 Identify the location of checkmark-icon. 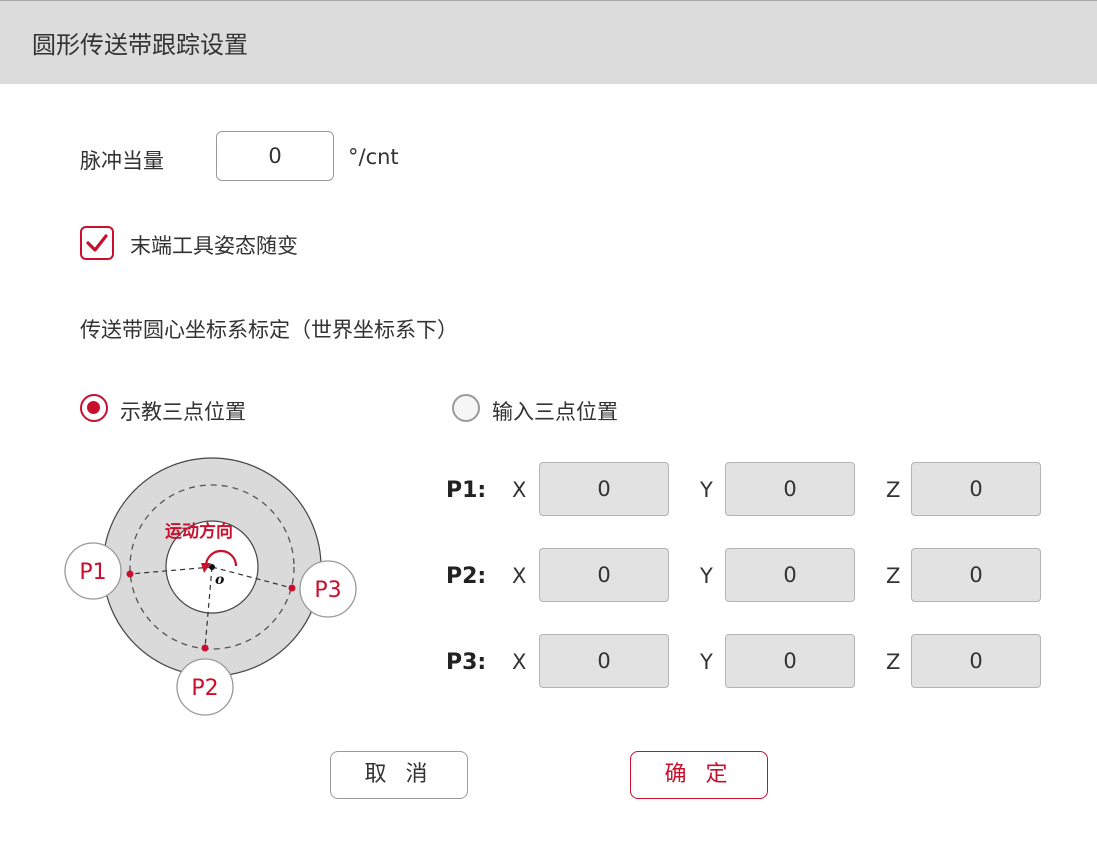
(97, 243).